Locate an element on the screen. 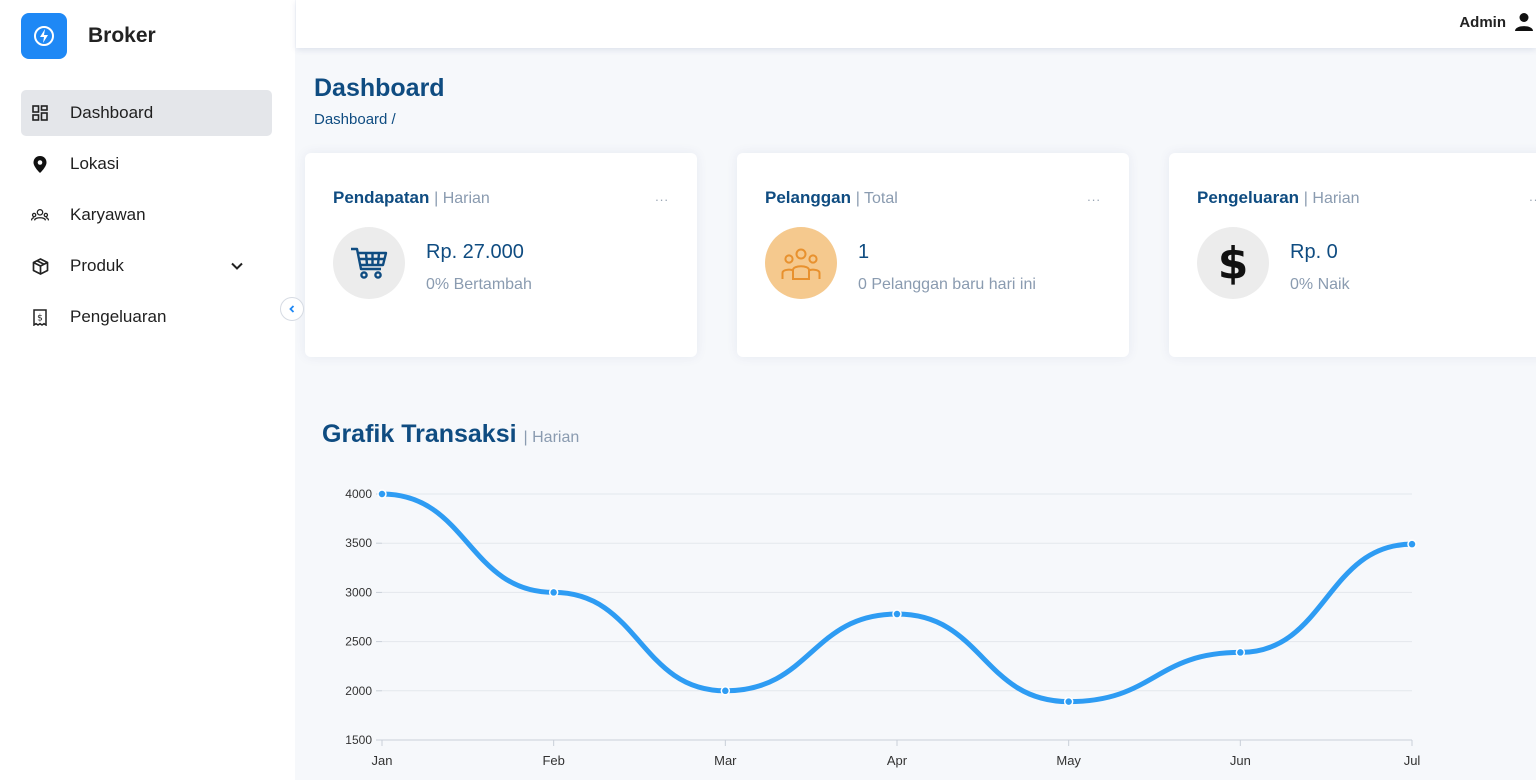 The image size is (1536, 780). grid-icon is located at coordinates (40, 113).